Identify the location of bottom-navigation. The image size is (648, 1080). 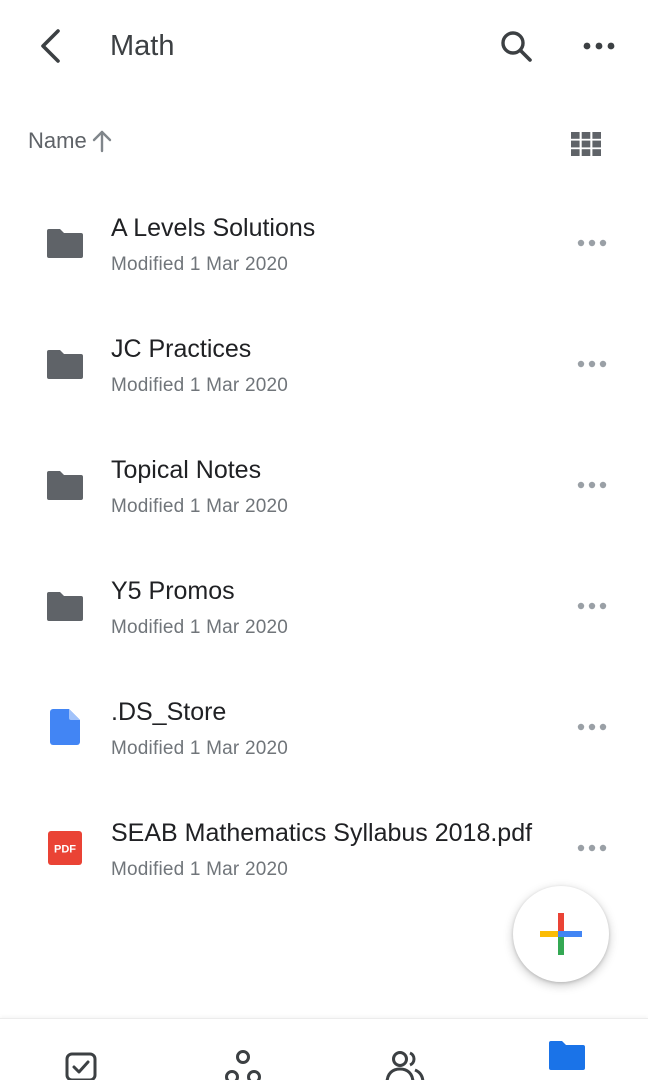
(324, 1049).